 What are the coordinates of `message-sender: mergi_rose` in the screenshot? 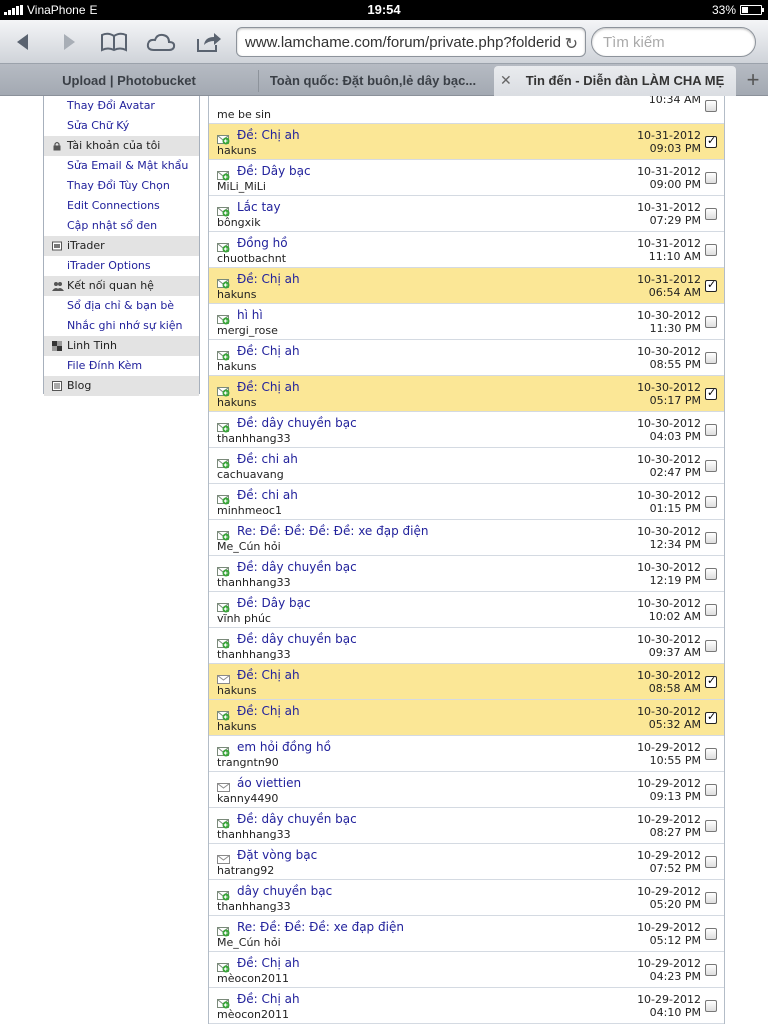 It's located at (247, 330).